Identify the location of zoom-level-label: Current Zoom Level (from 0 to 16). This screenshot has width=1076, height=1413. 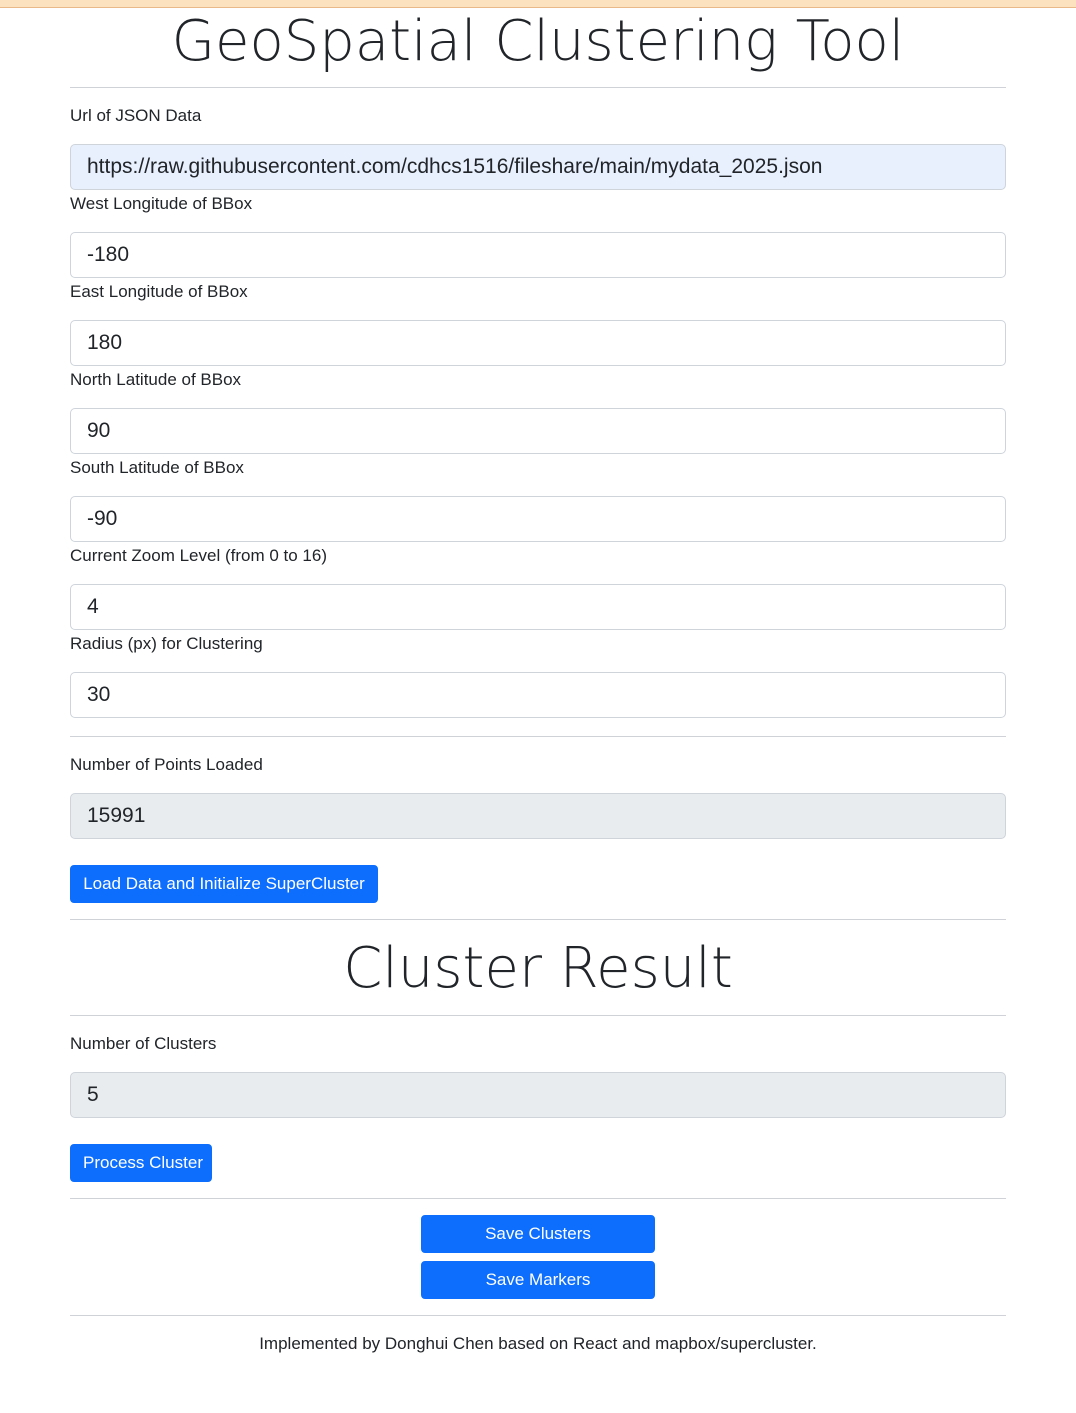
(198, 555).